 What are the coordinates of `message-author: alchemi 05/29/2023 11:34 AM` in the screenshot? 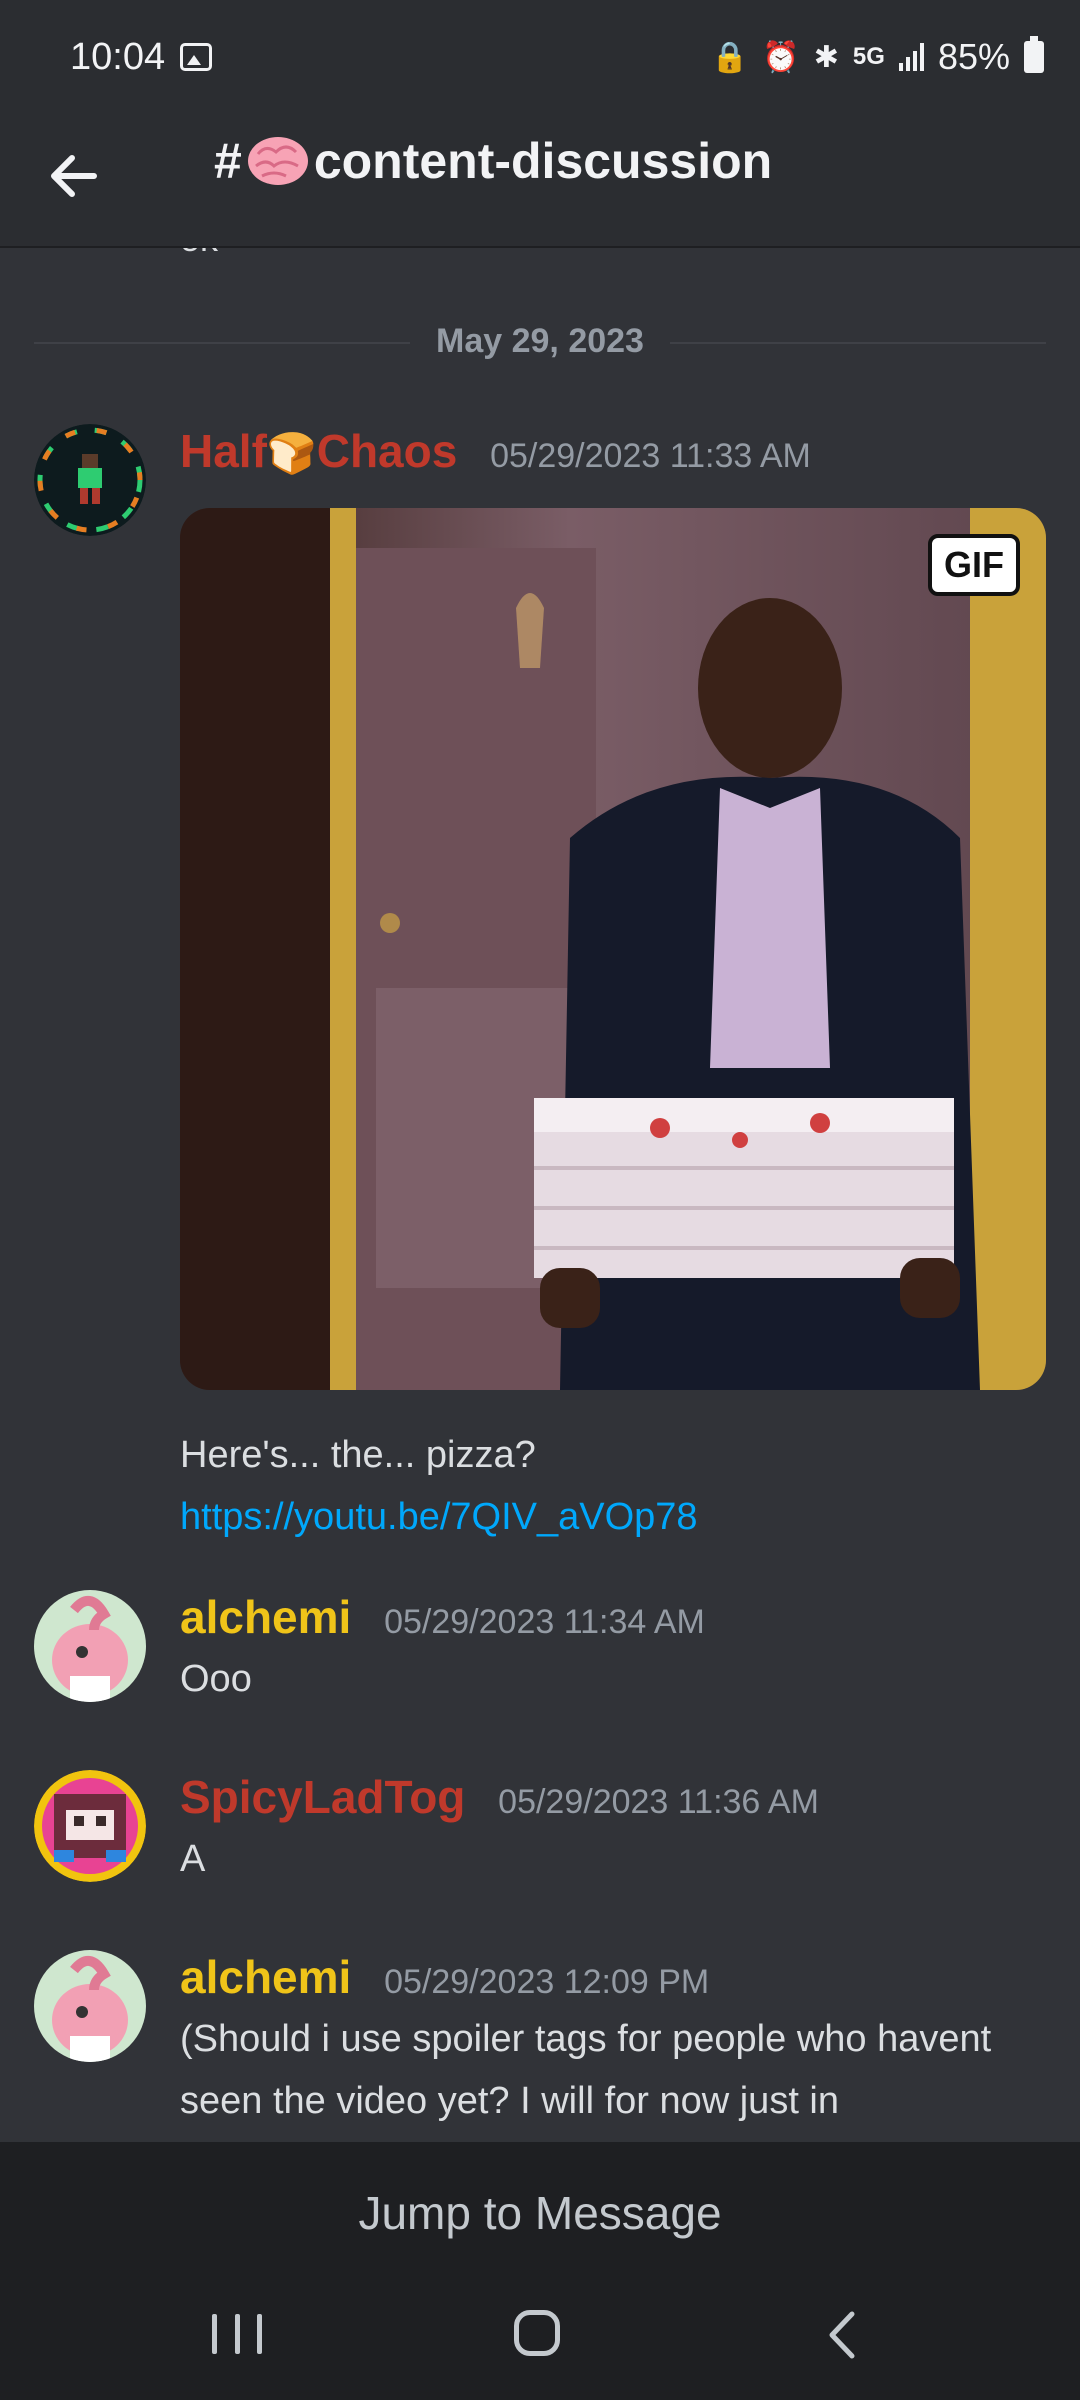 It's located at (442, 1617).